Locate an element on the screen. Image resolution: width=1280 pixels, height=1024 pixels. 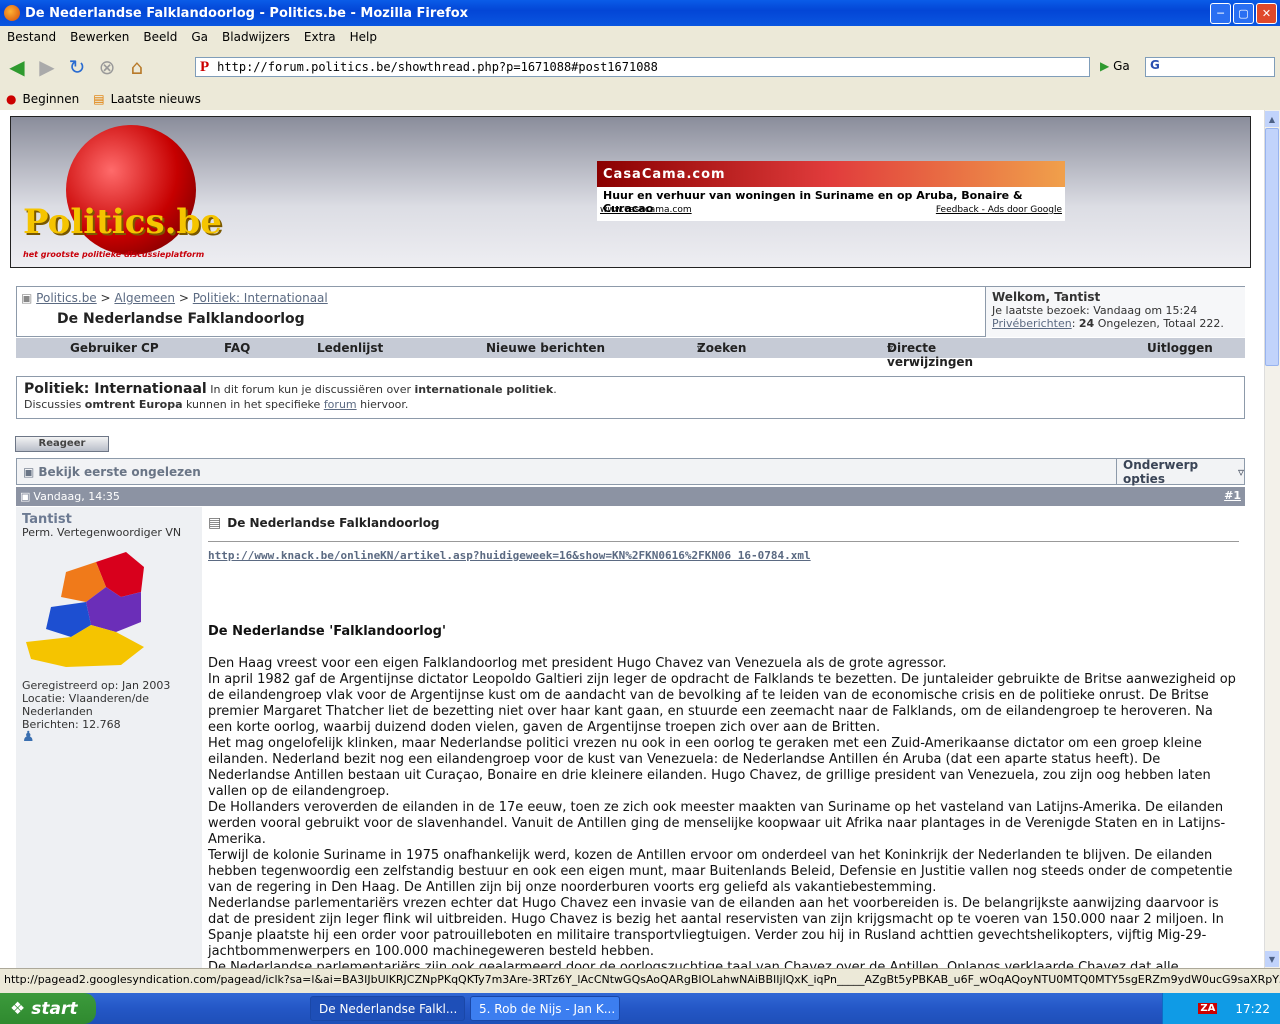
netherlands-map-icon is located at coordinates (85, 609).